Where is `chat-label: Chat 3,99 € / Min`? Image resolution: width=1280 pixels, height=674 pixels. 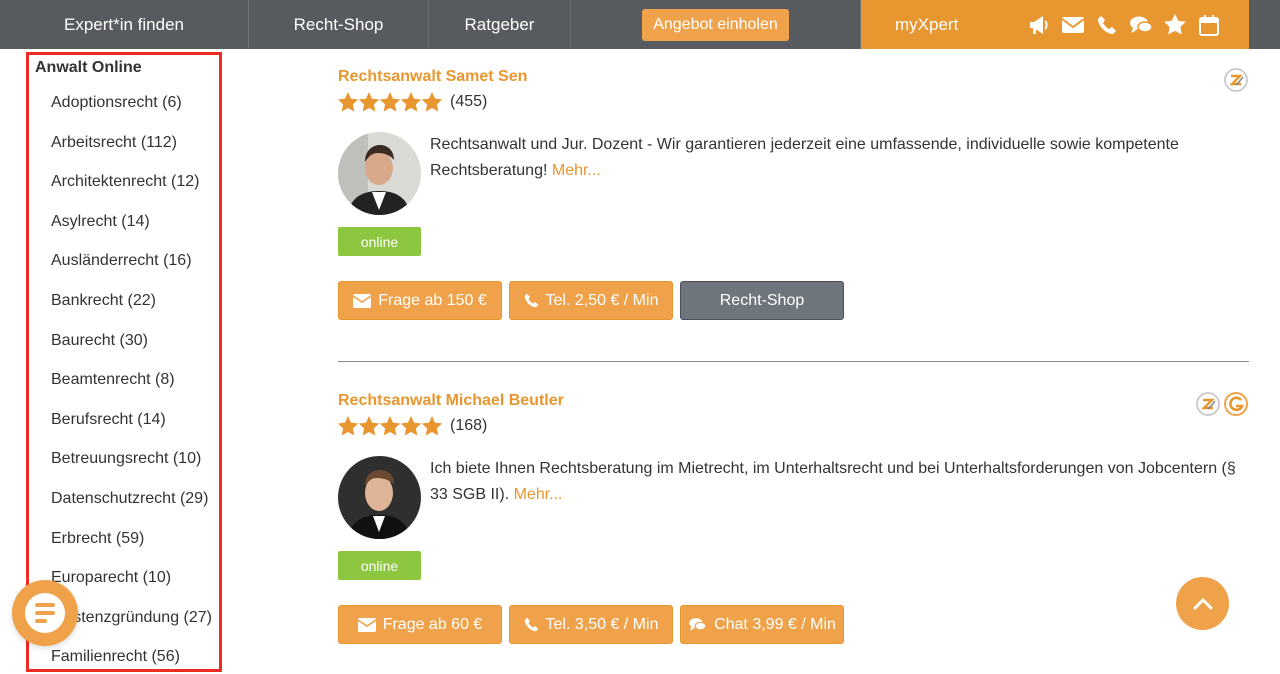 chat-label: Chat 3,99 € / Min is located at coordinates (775, 624).